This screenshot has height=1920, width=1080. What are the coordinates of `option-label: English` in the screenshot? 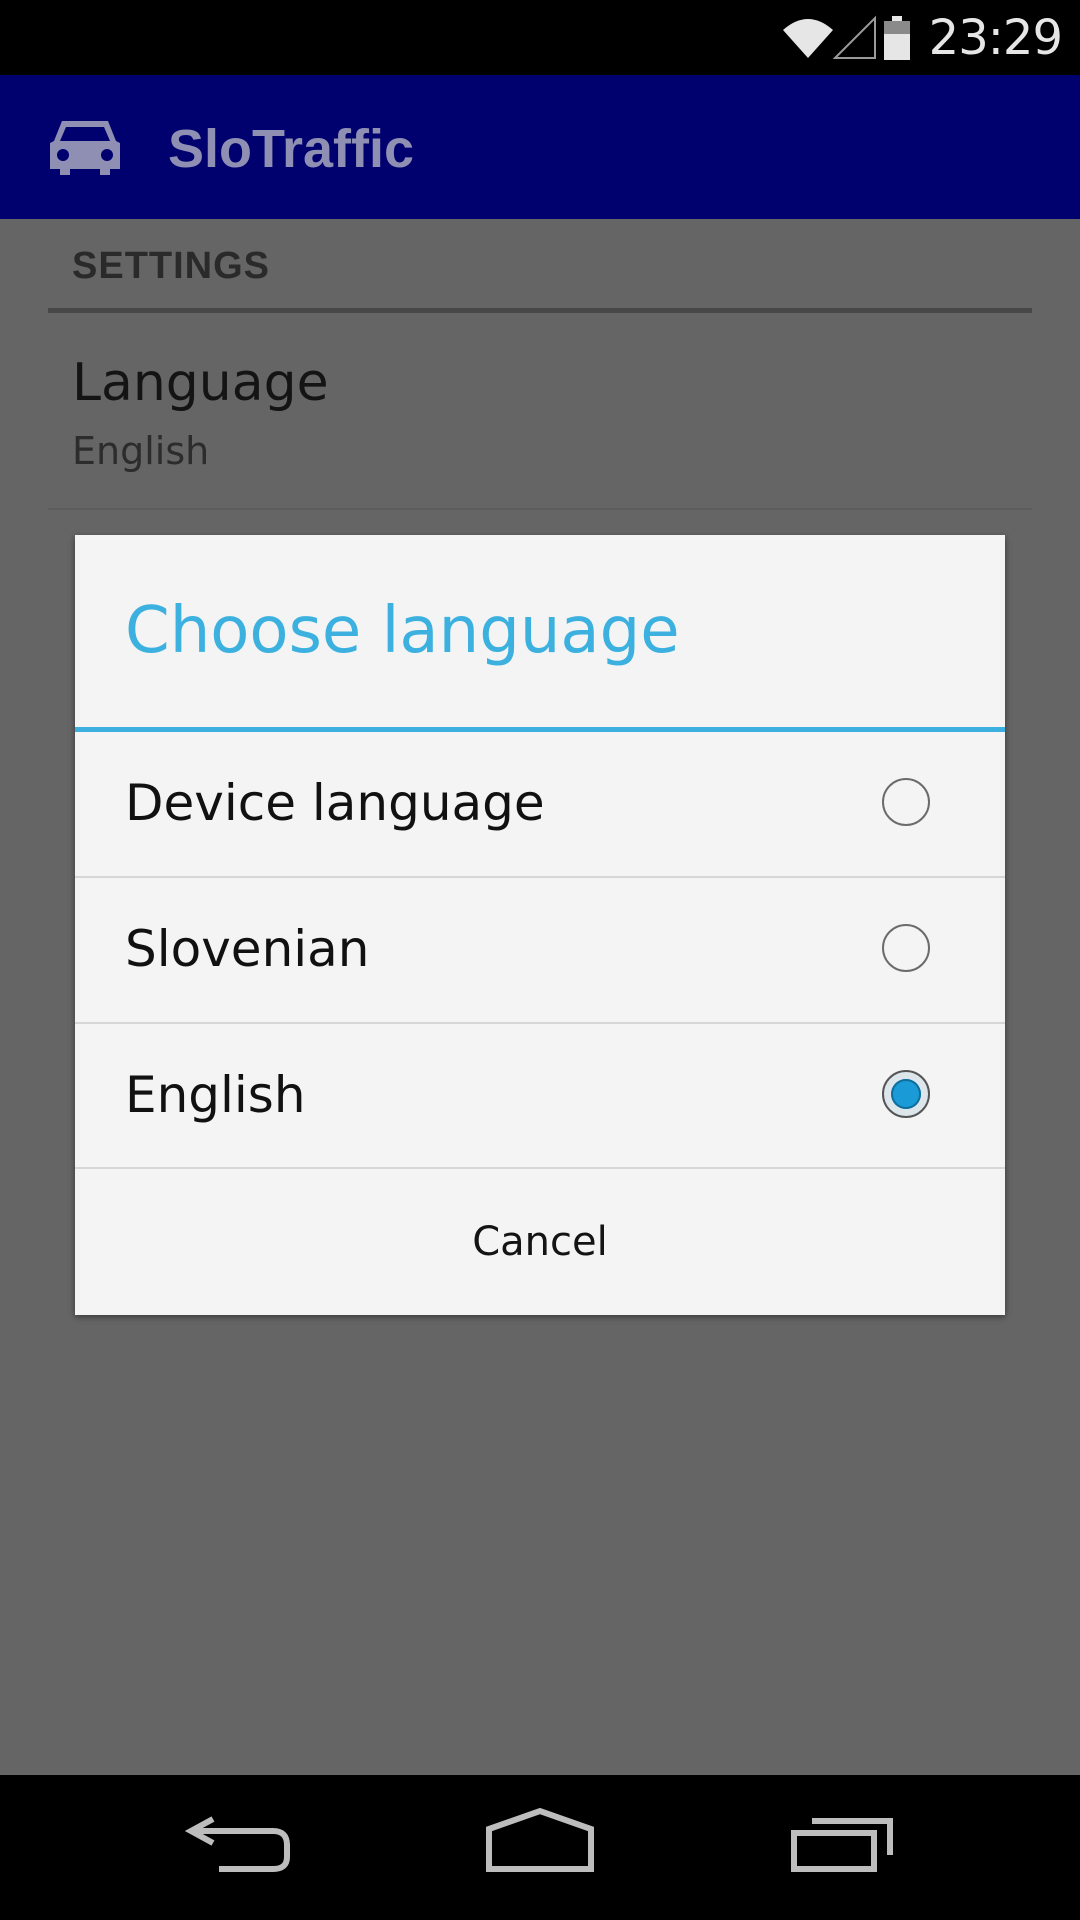 It's located at (215, 1095).